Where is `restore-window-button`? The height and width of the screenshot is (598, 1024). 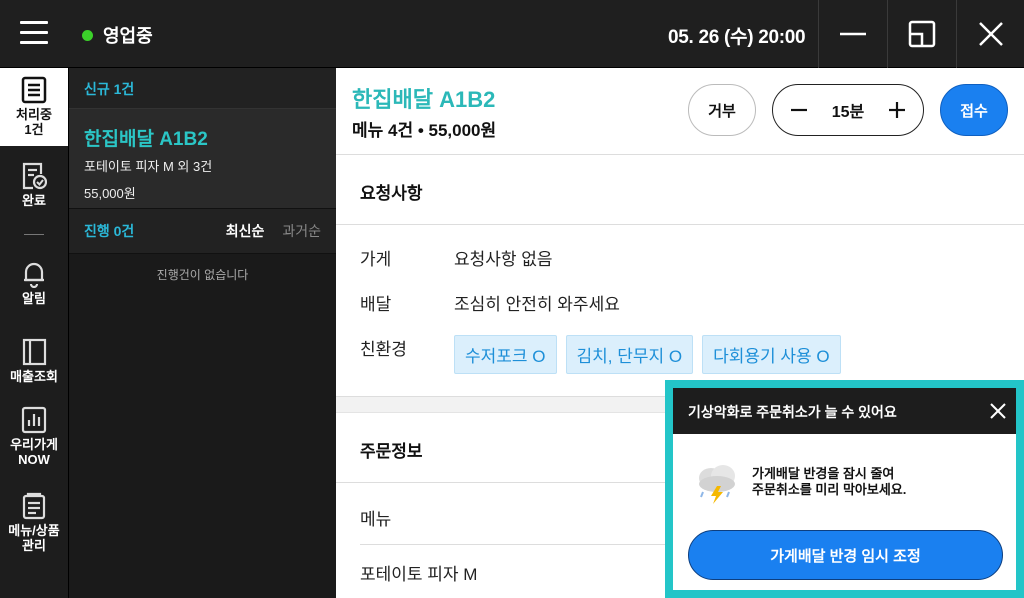 restore-window-button is located at coordinates (921, 34).